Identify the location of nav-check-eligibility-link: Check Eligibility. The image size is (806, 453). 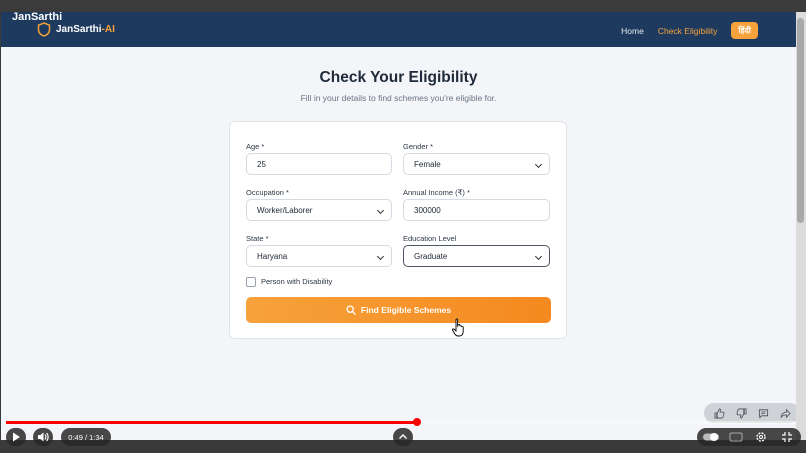
(688, 31).